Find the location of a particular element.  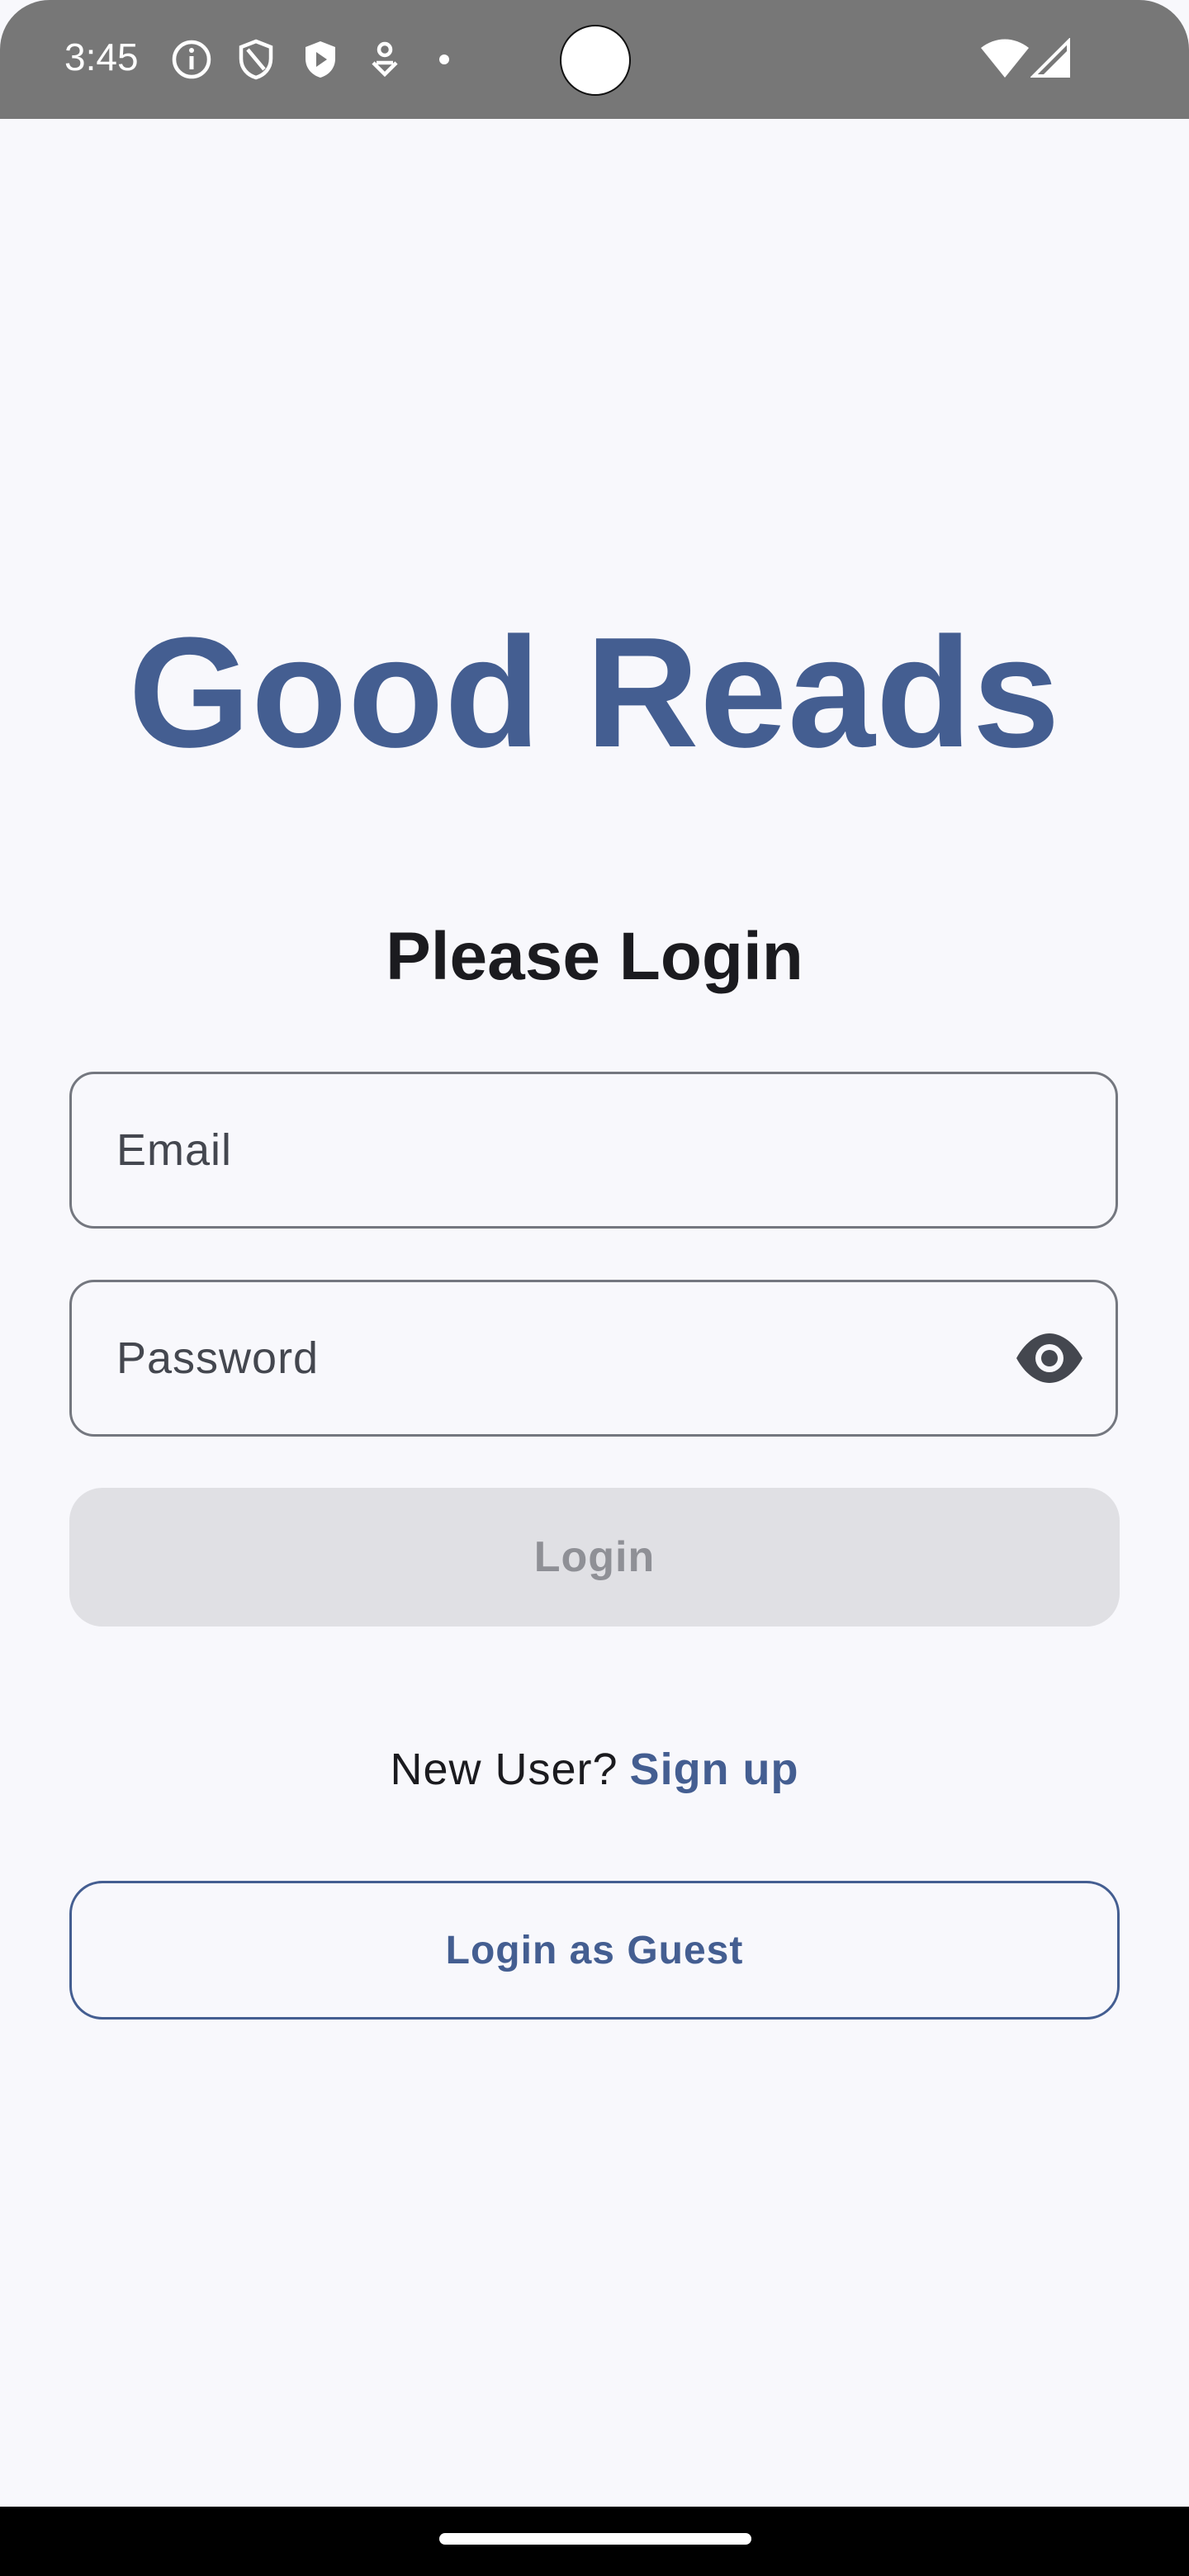

camera-cutout is located at coordinates (595, 60).